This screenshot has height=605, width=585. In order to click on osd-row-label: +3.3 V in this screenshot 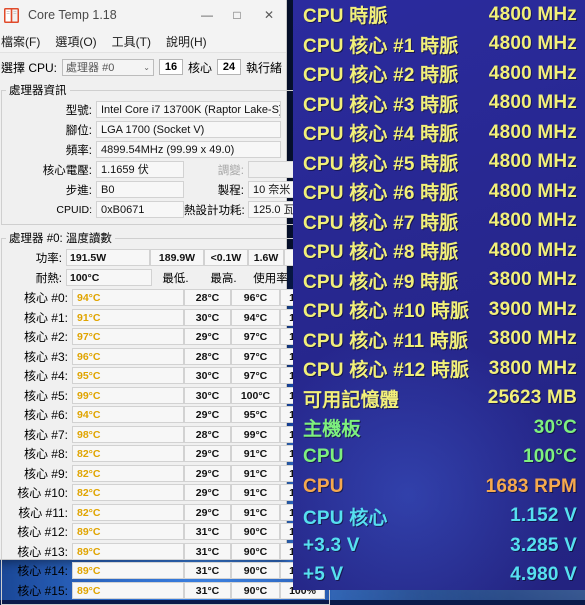, I will do `click(331, 545)`.